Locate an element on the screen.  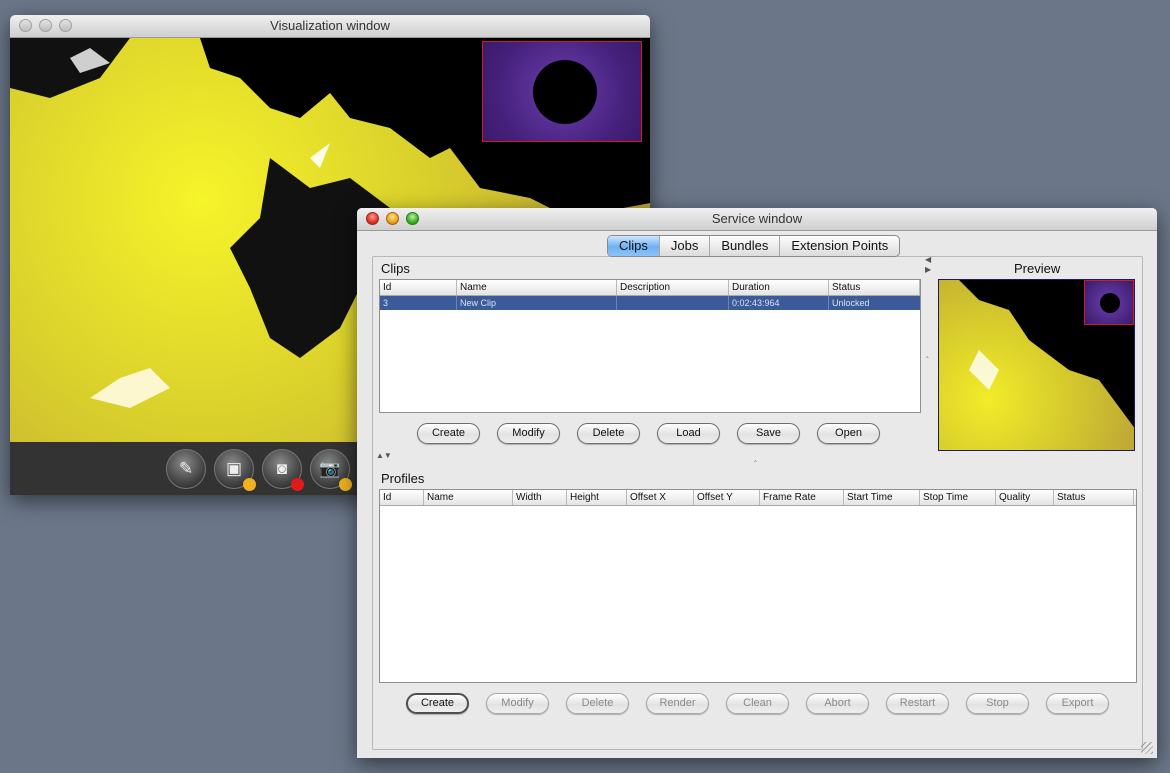
column-header-width: Width is located at coordinates (540, 497).